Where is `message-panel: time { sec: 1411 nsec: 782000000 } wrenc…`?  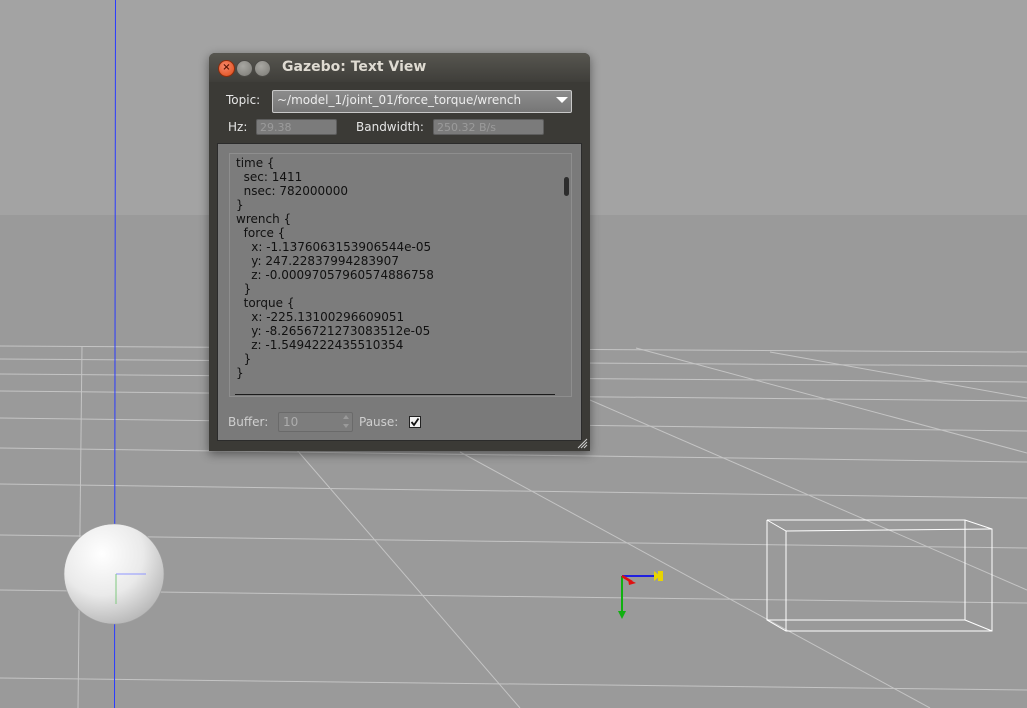 message-panel: time { sec: 1411 nsec: 782000000 } wrenc… is located at coordinates (399, 292).